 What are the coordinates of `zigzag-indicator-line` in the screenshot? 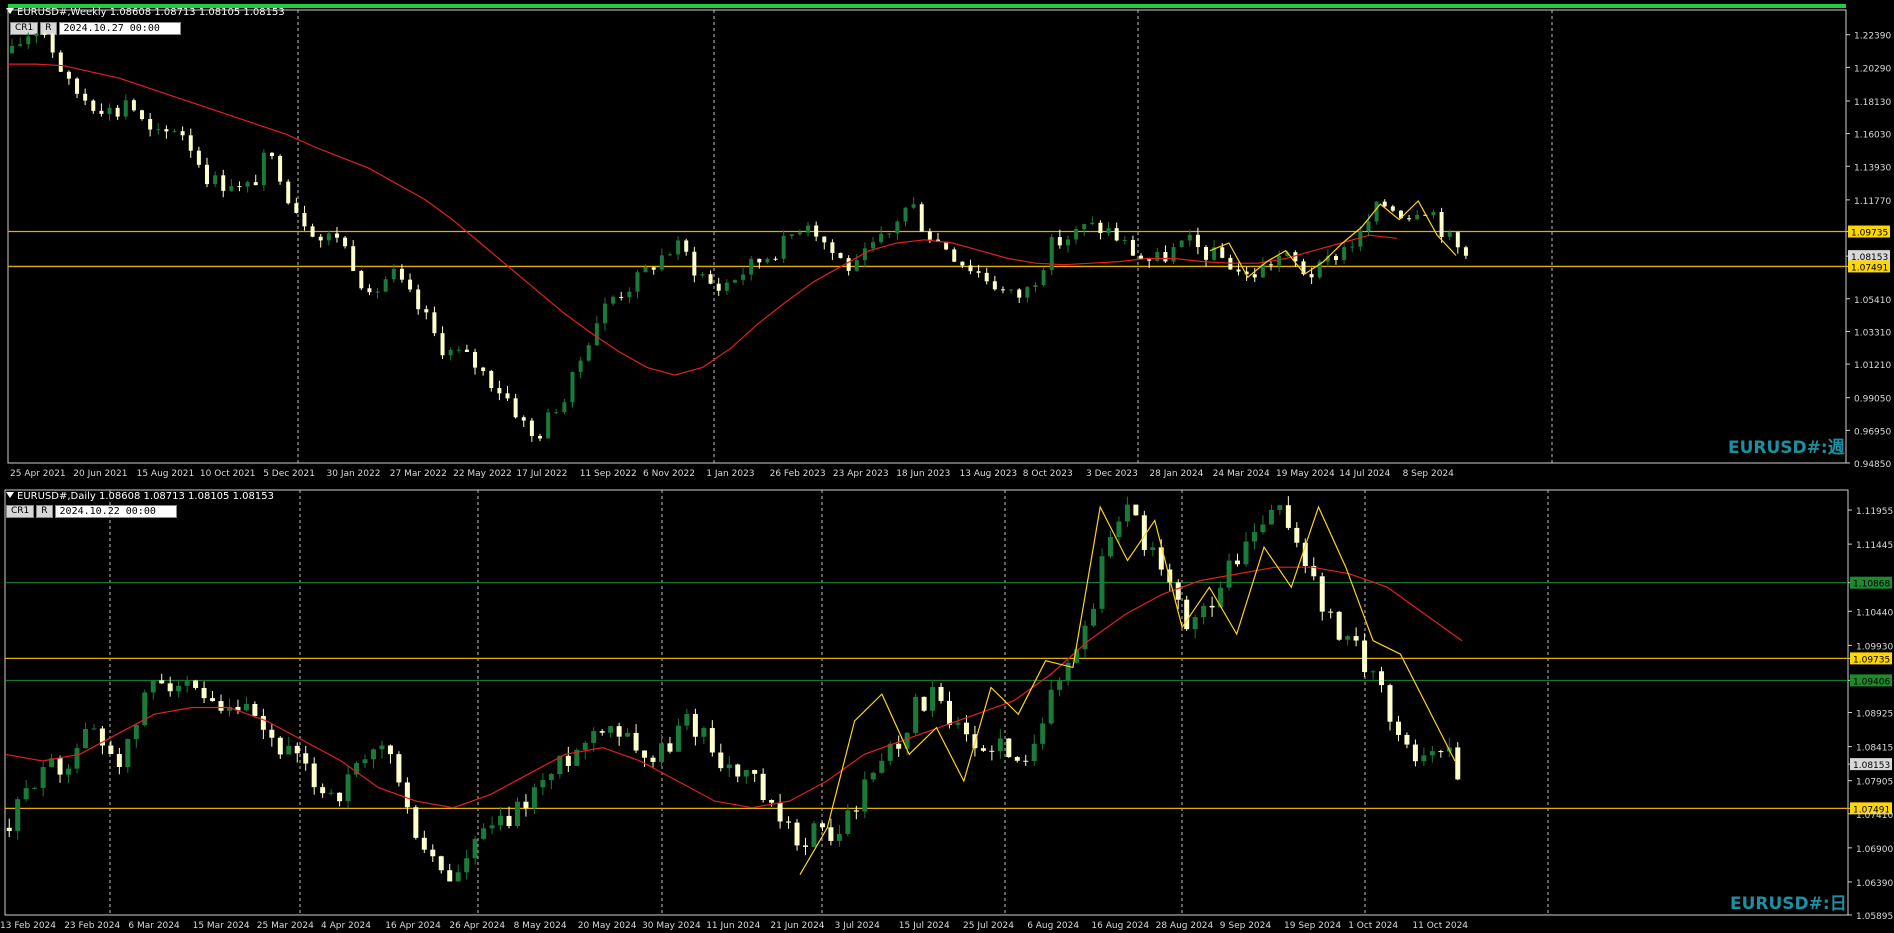 It's located at (1333, 239).